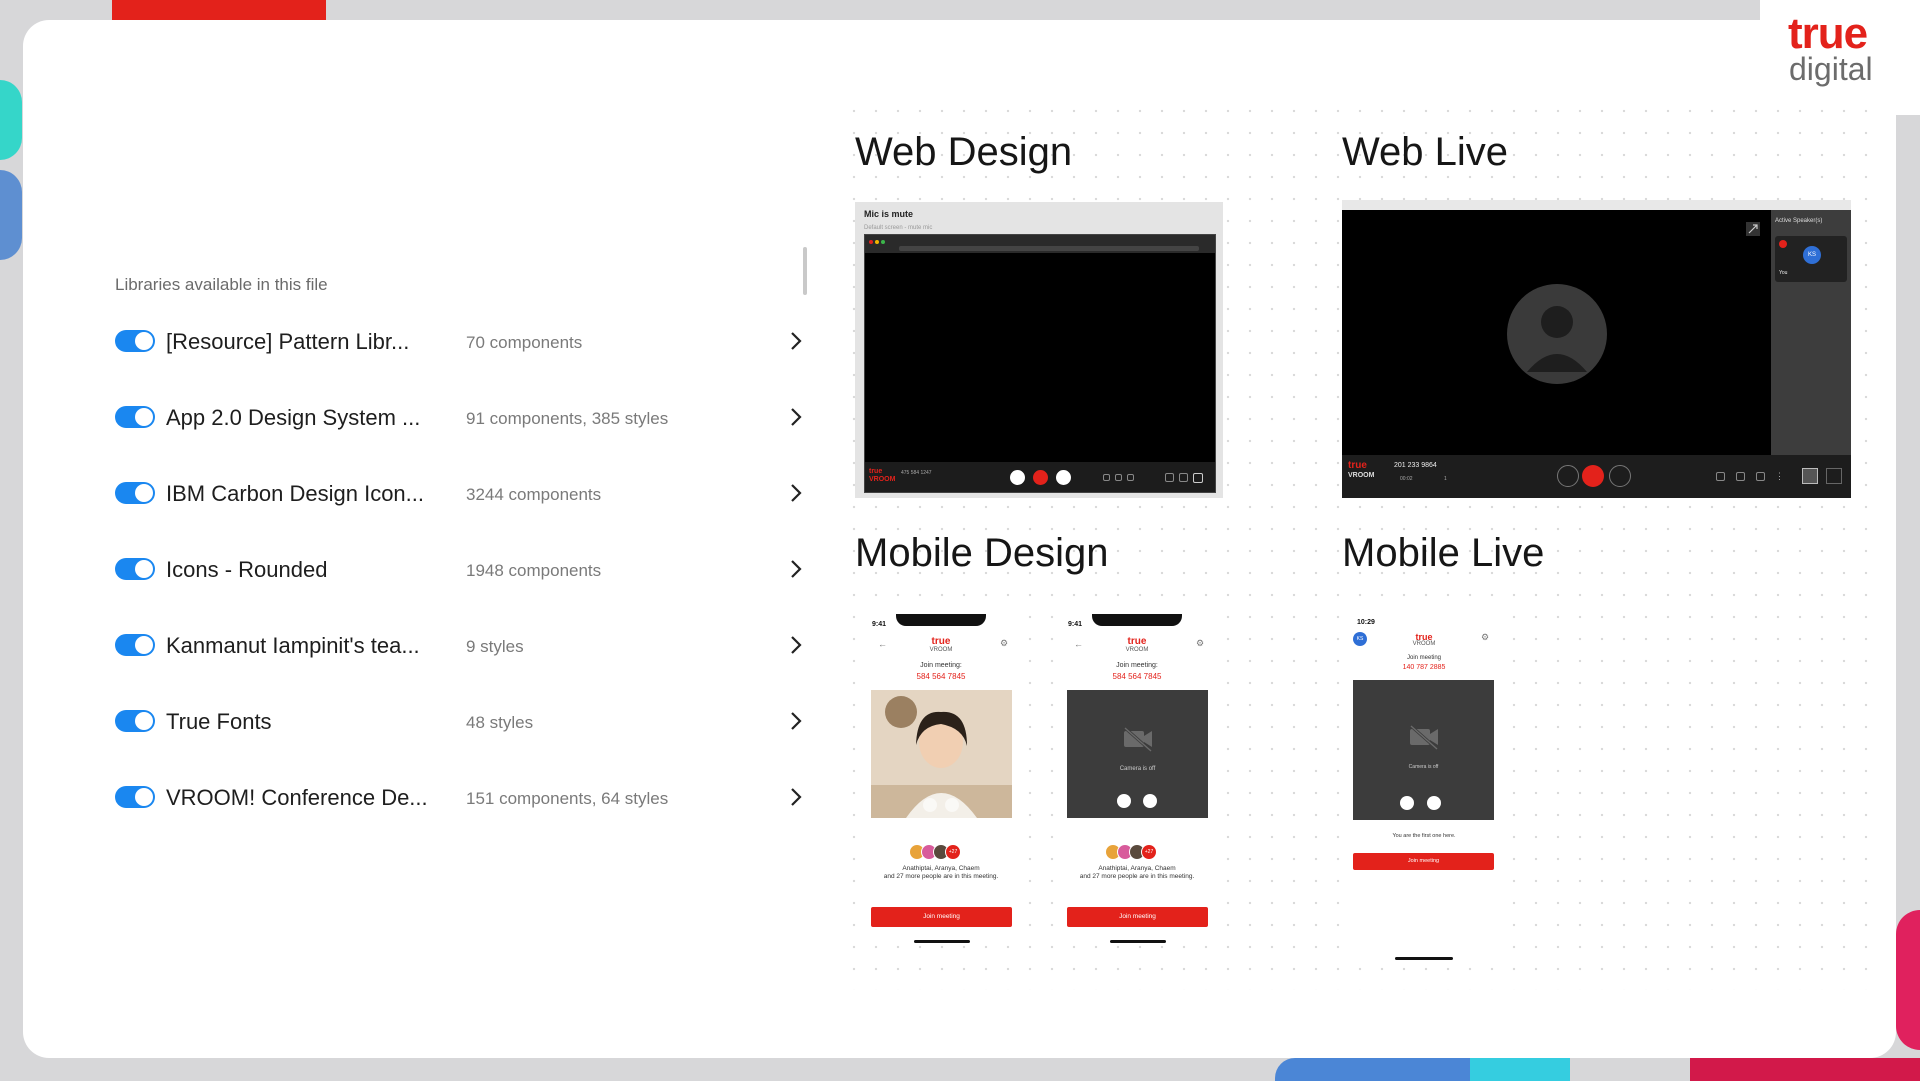  What do you see at coordinates (534, 570) in the screenshot?
I see `library-meta: 1948 components` at bounding box center [534, 570].